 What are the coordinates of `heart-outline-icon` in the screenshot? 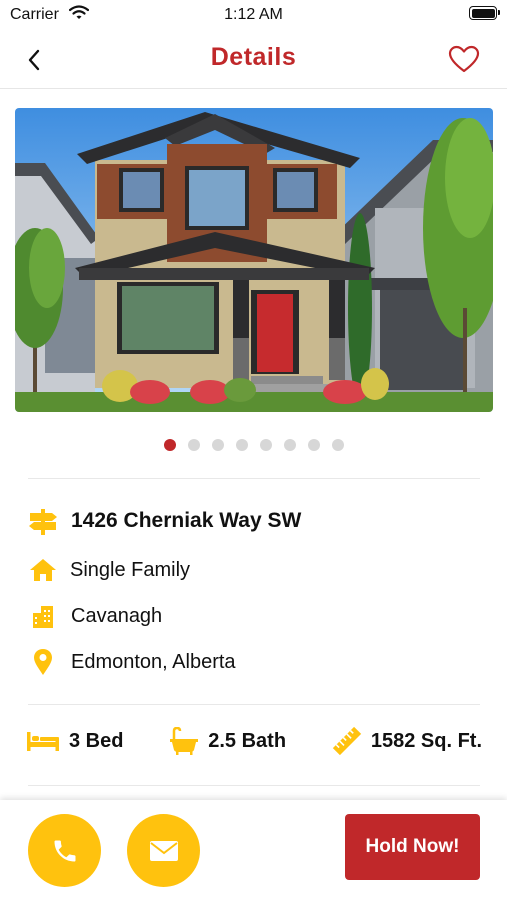 It's located at (464, 59).